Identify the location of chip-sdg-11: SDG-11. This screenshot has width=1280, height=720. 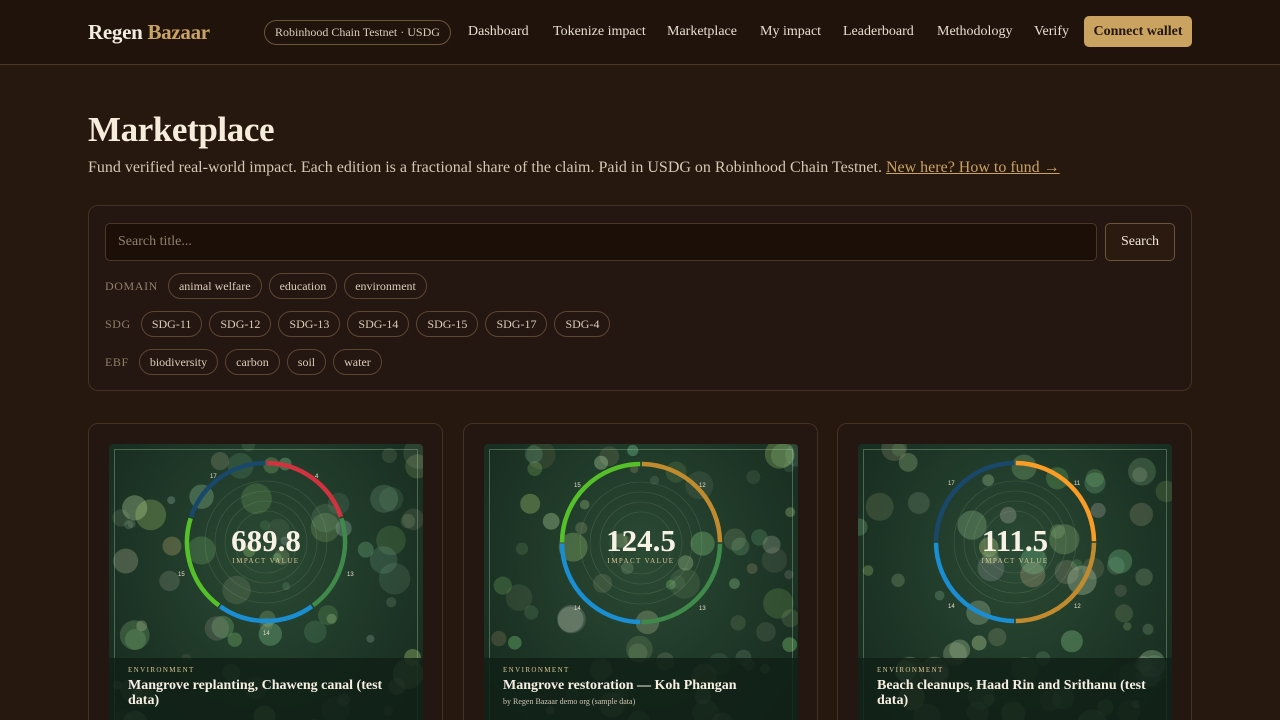
(171, 324).